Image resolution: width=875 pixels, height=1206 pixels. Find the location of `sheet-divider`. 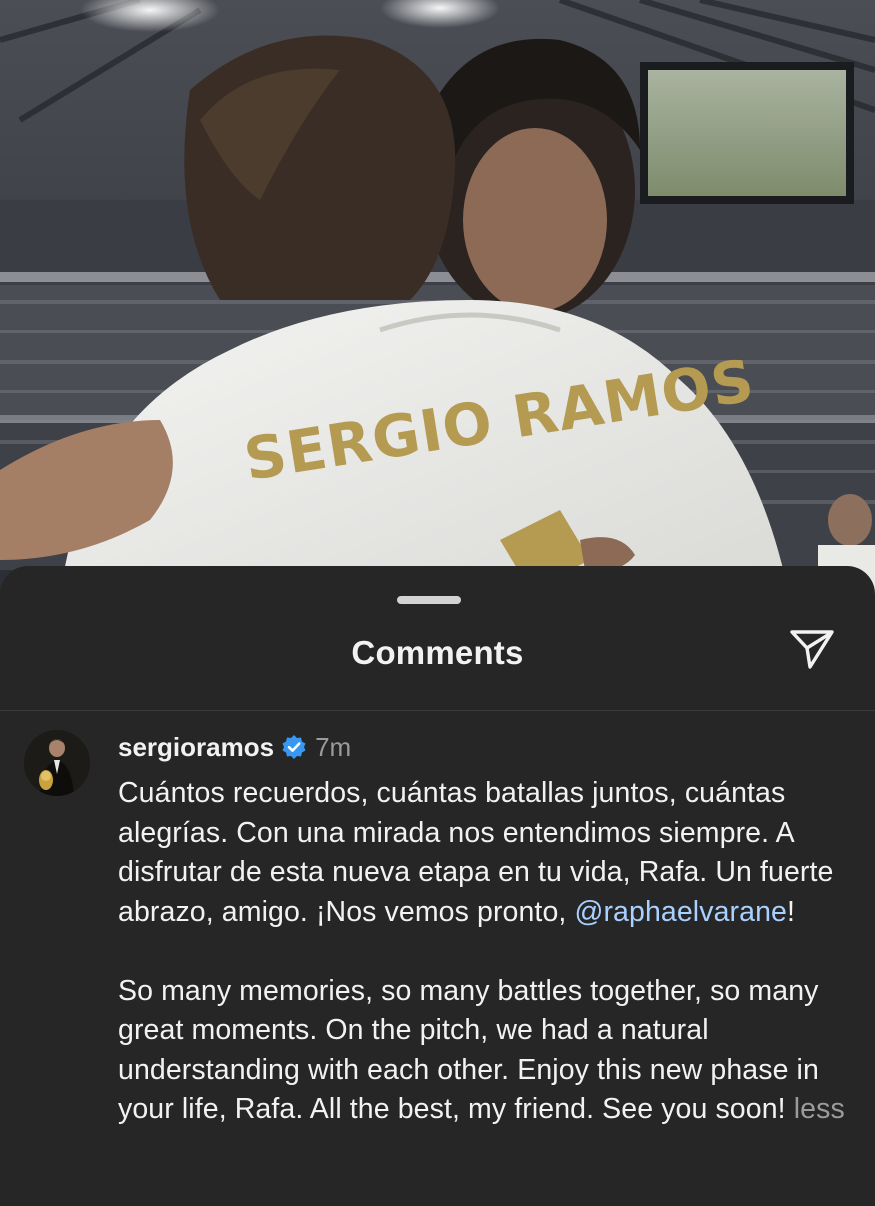

sheet-divider is located at coordinates (437, 710).